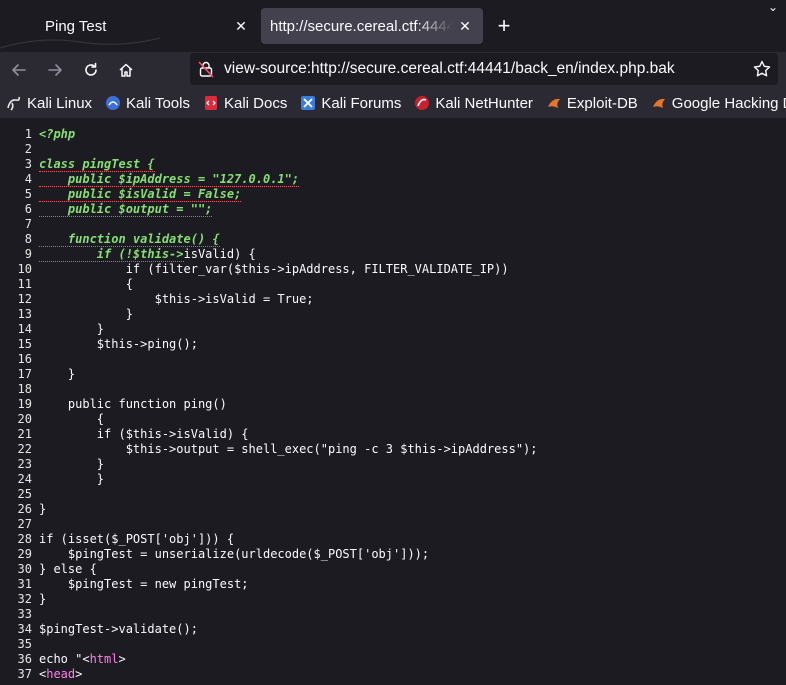 The height and width of the screenshot is (685, 786). Describe the element at coordinates (269, 539) in the screenshot. I see `source-line: 28 if (isset($_POST['obj'])) {` at that location.